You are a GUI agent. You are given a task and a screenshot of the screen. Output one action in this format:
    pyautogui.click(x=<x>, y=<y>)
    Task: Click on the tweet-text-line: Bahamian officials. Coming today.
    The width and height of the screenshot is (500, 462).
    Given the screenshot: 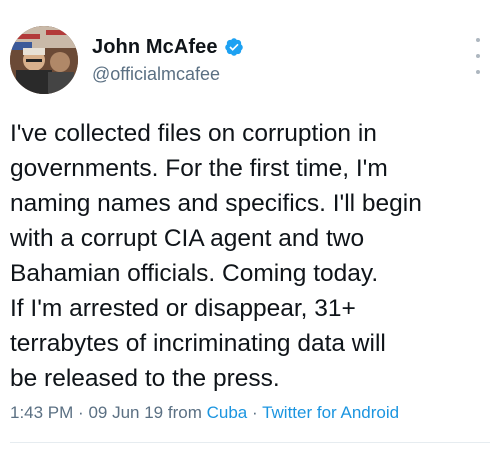 What is the action you would take?
    pyautogui.click(x=194, y=273)
    